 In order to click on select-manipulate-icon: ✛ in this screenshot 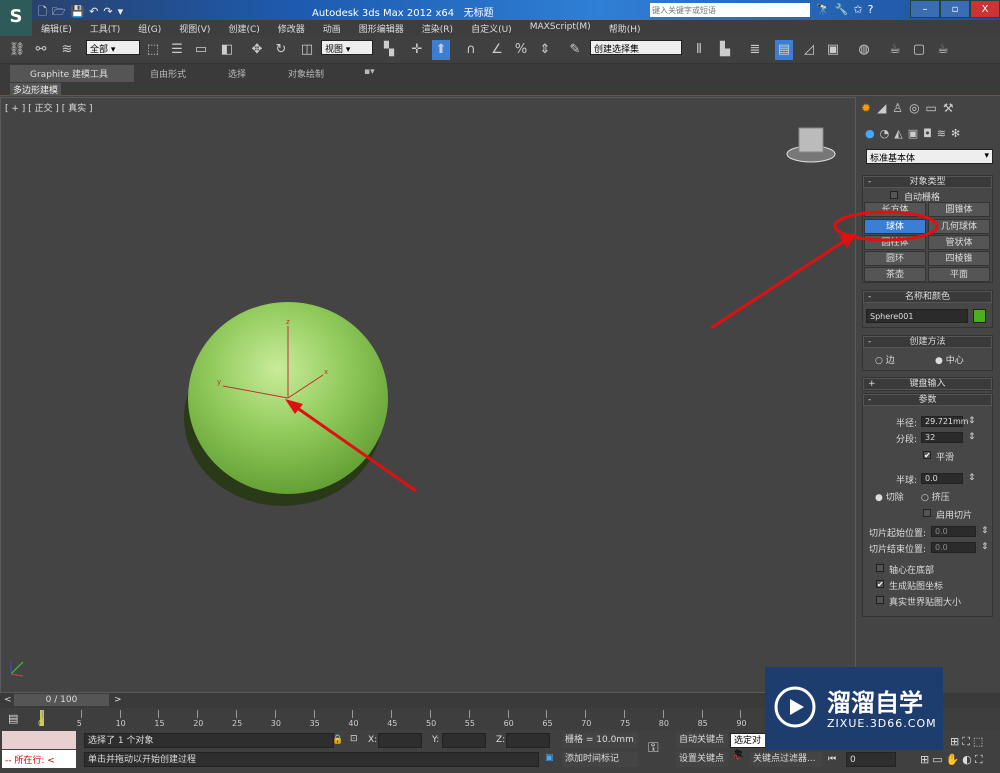, I will do `click(417, 50)`.